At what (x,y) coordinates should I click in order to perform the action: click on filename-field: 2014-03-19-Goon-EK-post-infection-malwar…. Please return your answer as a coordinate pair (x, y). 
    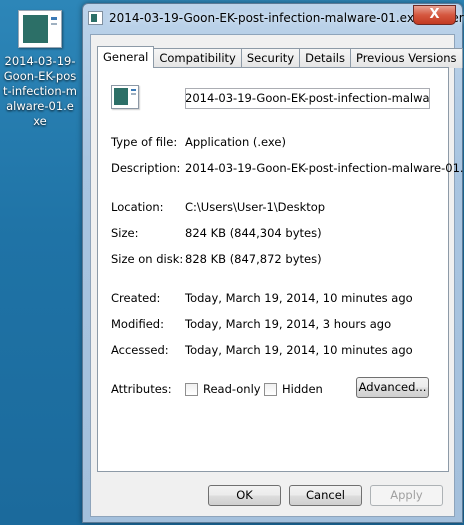
    Looking at the image, I should click on (307, 98).